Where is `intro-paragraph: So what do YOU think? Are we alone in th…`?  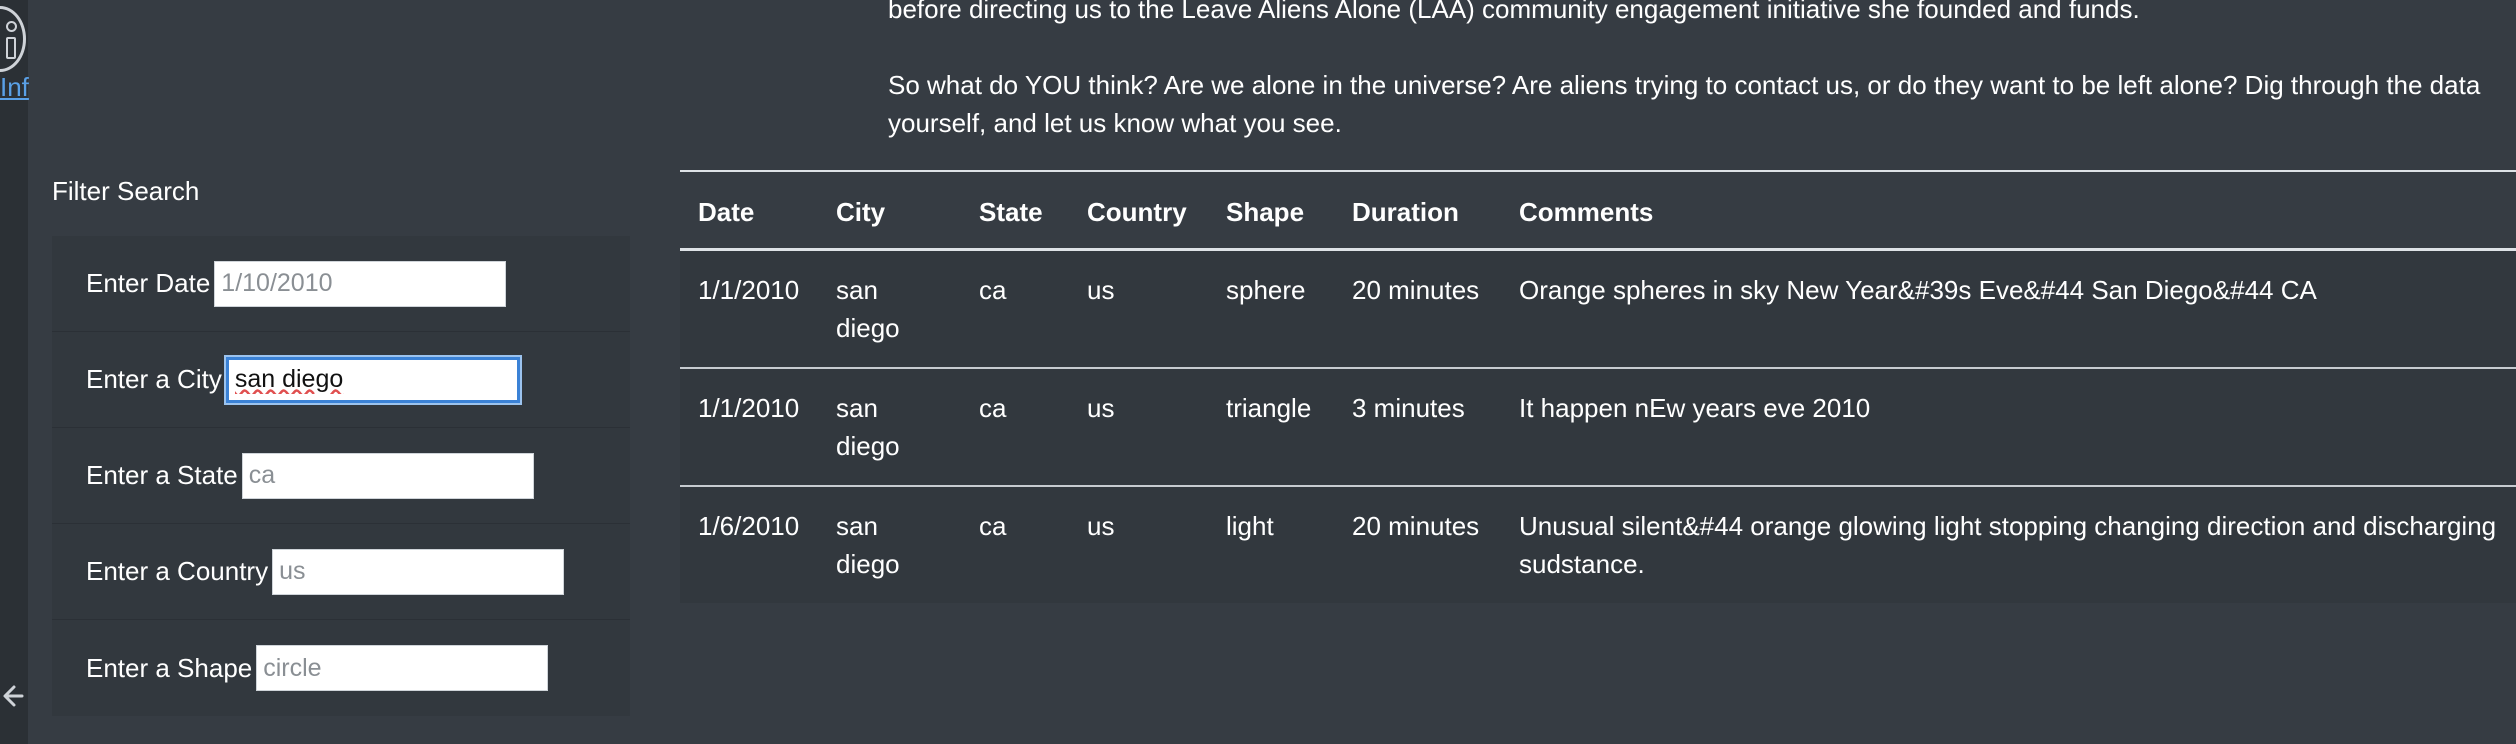 intro-paragraph: So what do YOU think? Are we alone in th… is located at coordinates (1684, 104).